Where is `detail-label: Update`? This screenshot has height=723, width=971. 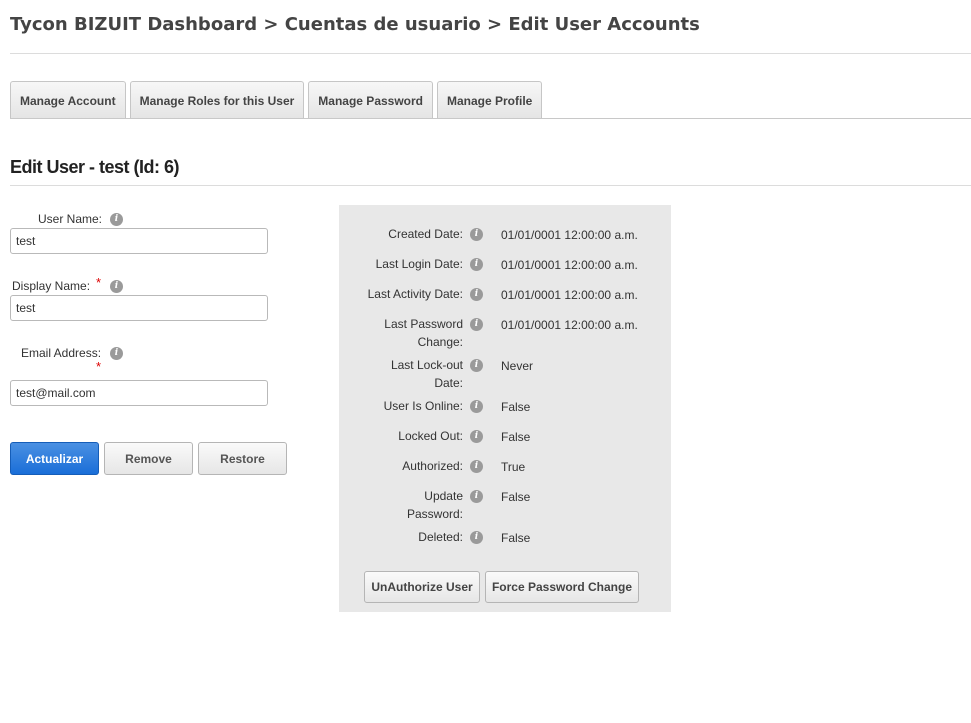
detail-label: Update is located at coordinates (443, 496).